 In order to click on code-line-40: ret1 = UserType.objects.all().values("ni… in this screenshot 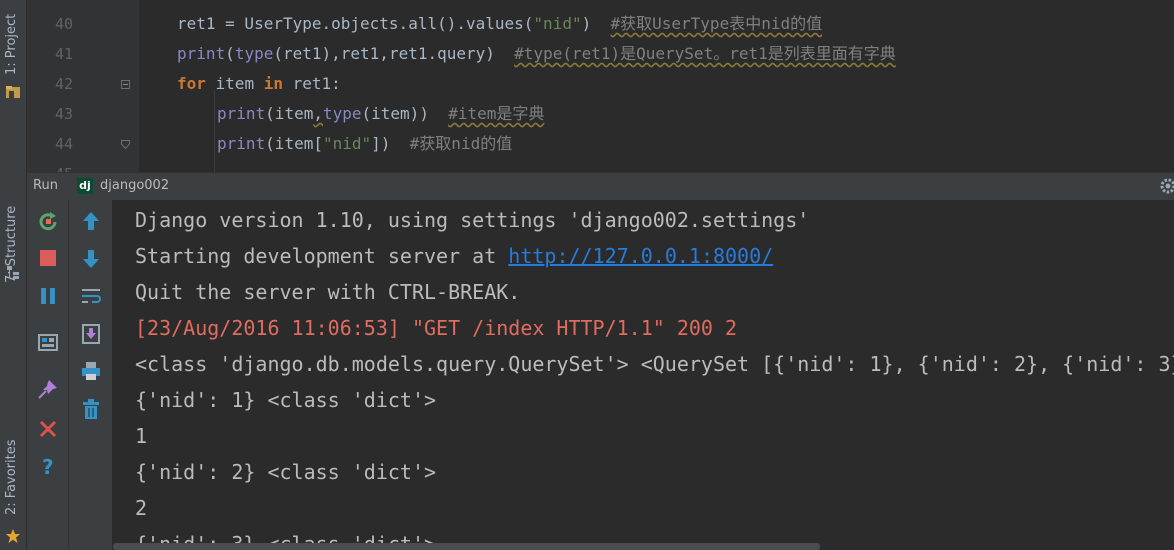, I will do `click(500, 23)`.